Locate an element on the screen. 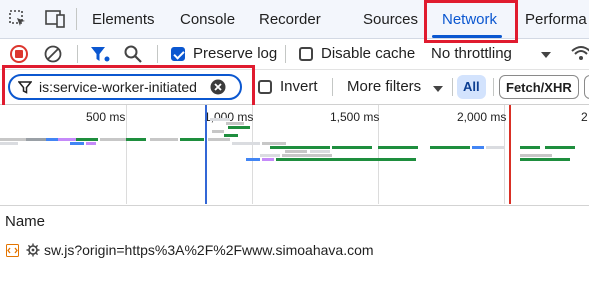  tab-elements: Elements is located at coordinates (123, 19).